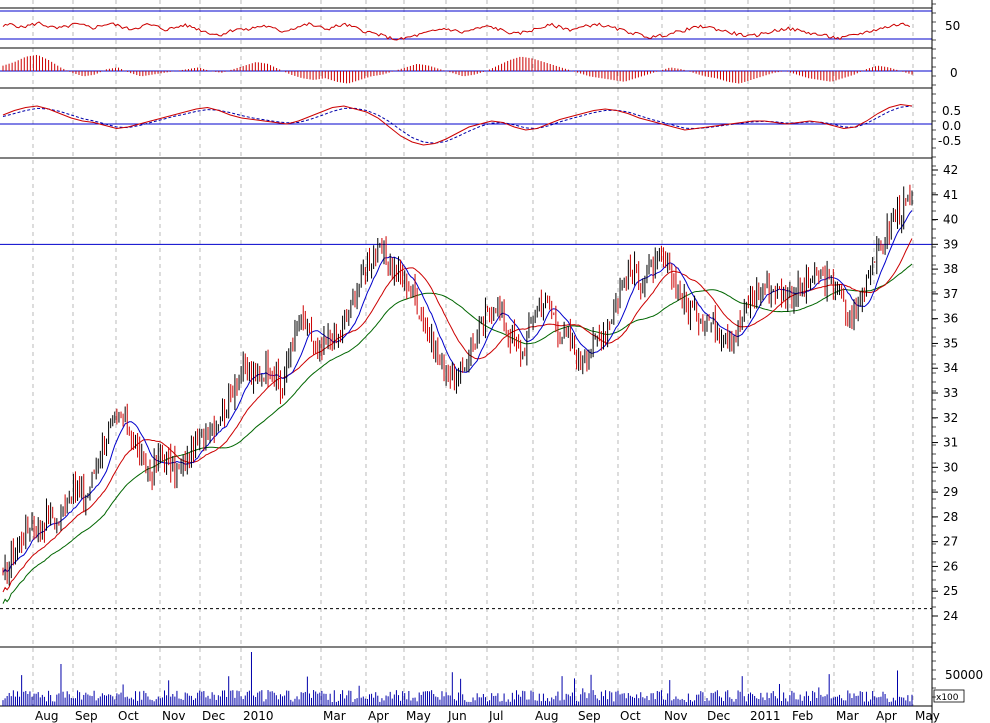  I want to click on x-tick-label-20: May, so click(927, 716).